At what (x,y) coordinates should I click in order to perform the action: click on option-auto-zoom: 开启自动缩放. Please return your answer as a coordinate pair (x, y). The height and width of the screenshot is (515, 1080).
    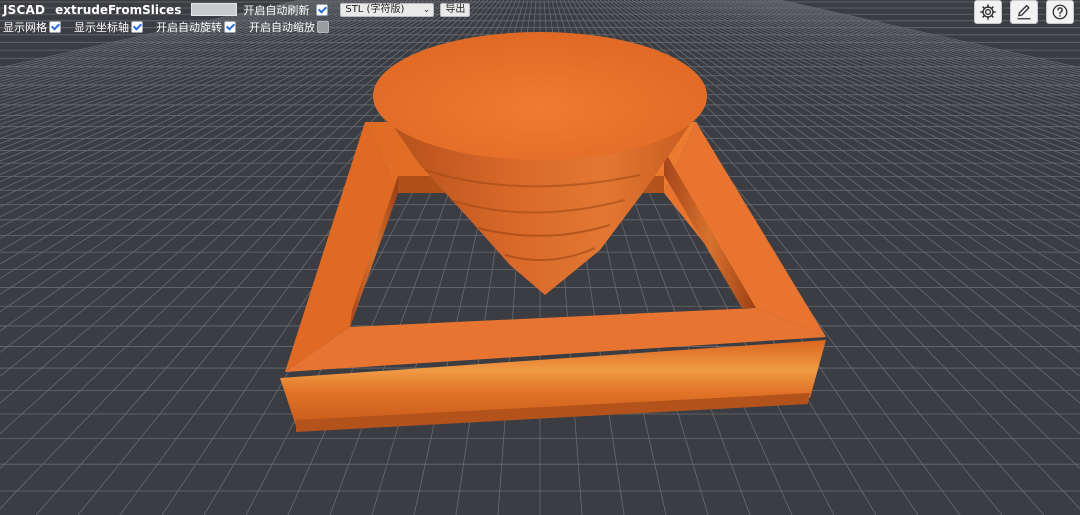
    Looking at the image, I should click on (289, 27).